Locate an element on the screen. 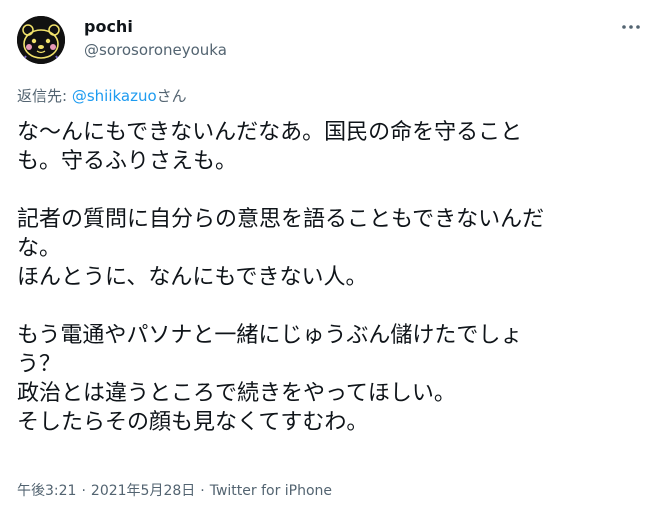 The width and height of the screenshot is (652, 511). tweet-date-link: 2021年5月28日 is located at coordinates (143, 491).